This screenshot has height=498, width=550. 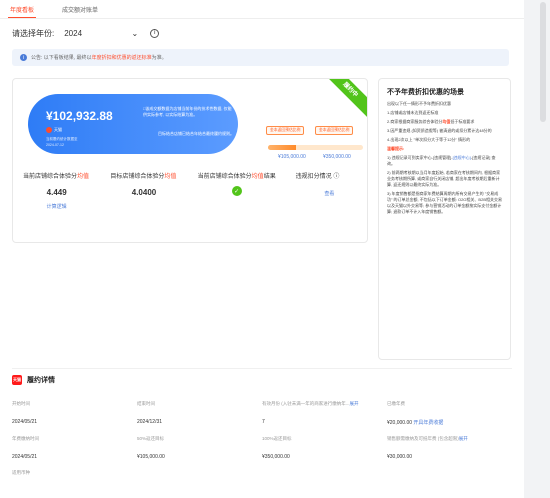 I want to click on stats-caption: 当前履约统计数据至, so click(x=62, y=139).